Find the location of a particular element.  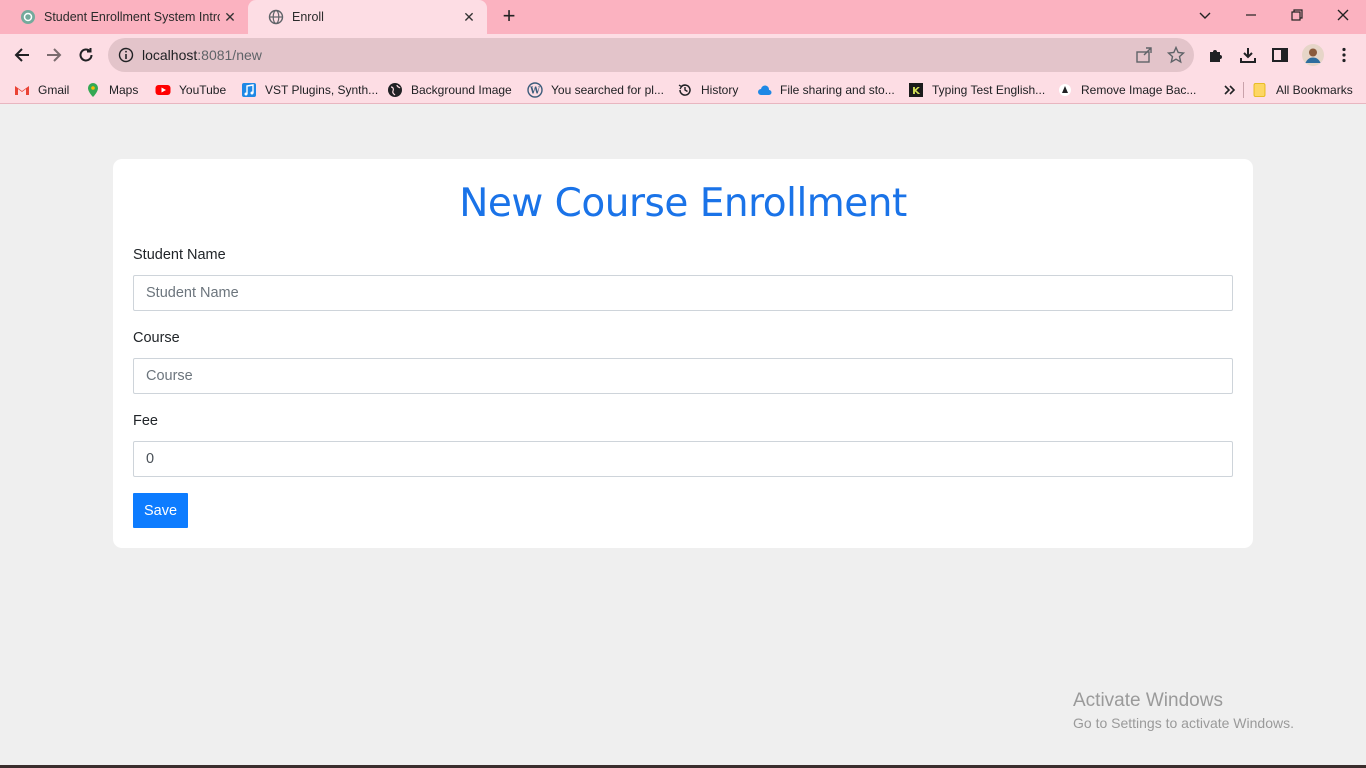

minimize-button is located at coordinates (1251, 15).